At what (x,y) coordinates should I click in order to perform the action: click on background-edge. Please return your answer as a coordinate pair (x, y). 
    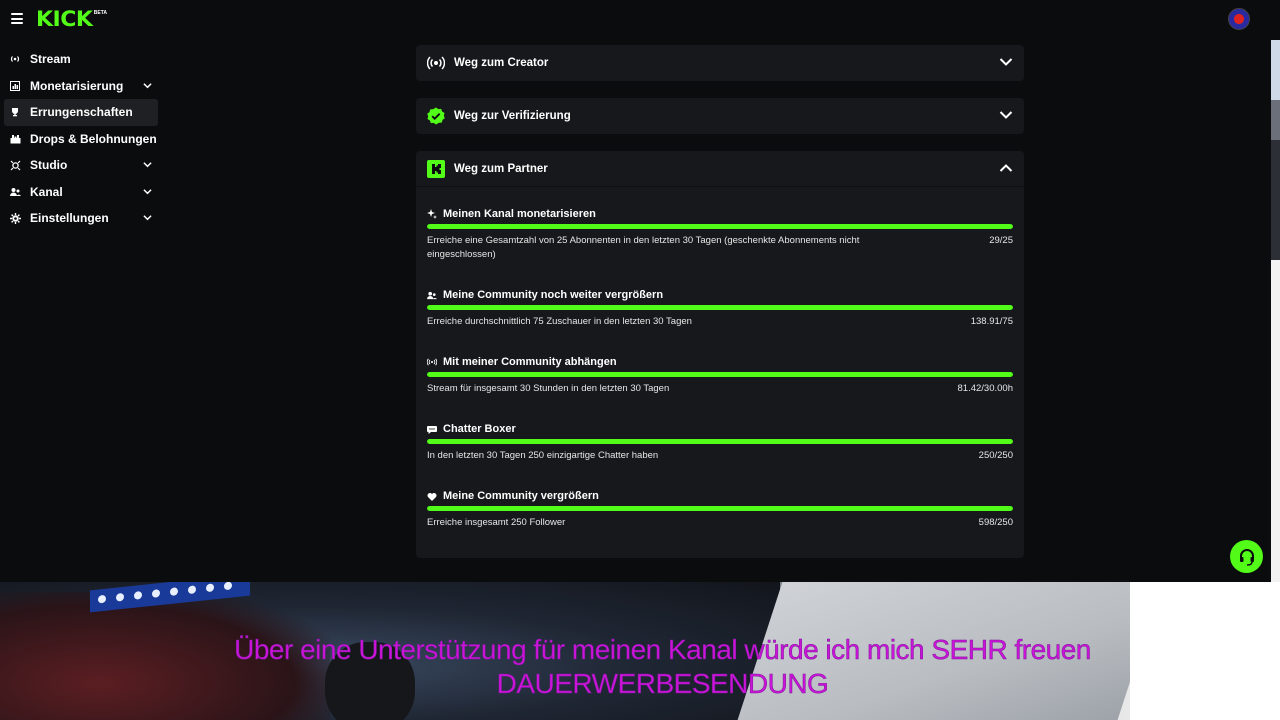
    Looking at the image, I should click on (1275, 291).